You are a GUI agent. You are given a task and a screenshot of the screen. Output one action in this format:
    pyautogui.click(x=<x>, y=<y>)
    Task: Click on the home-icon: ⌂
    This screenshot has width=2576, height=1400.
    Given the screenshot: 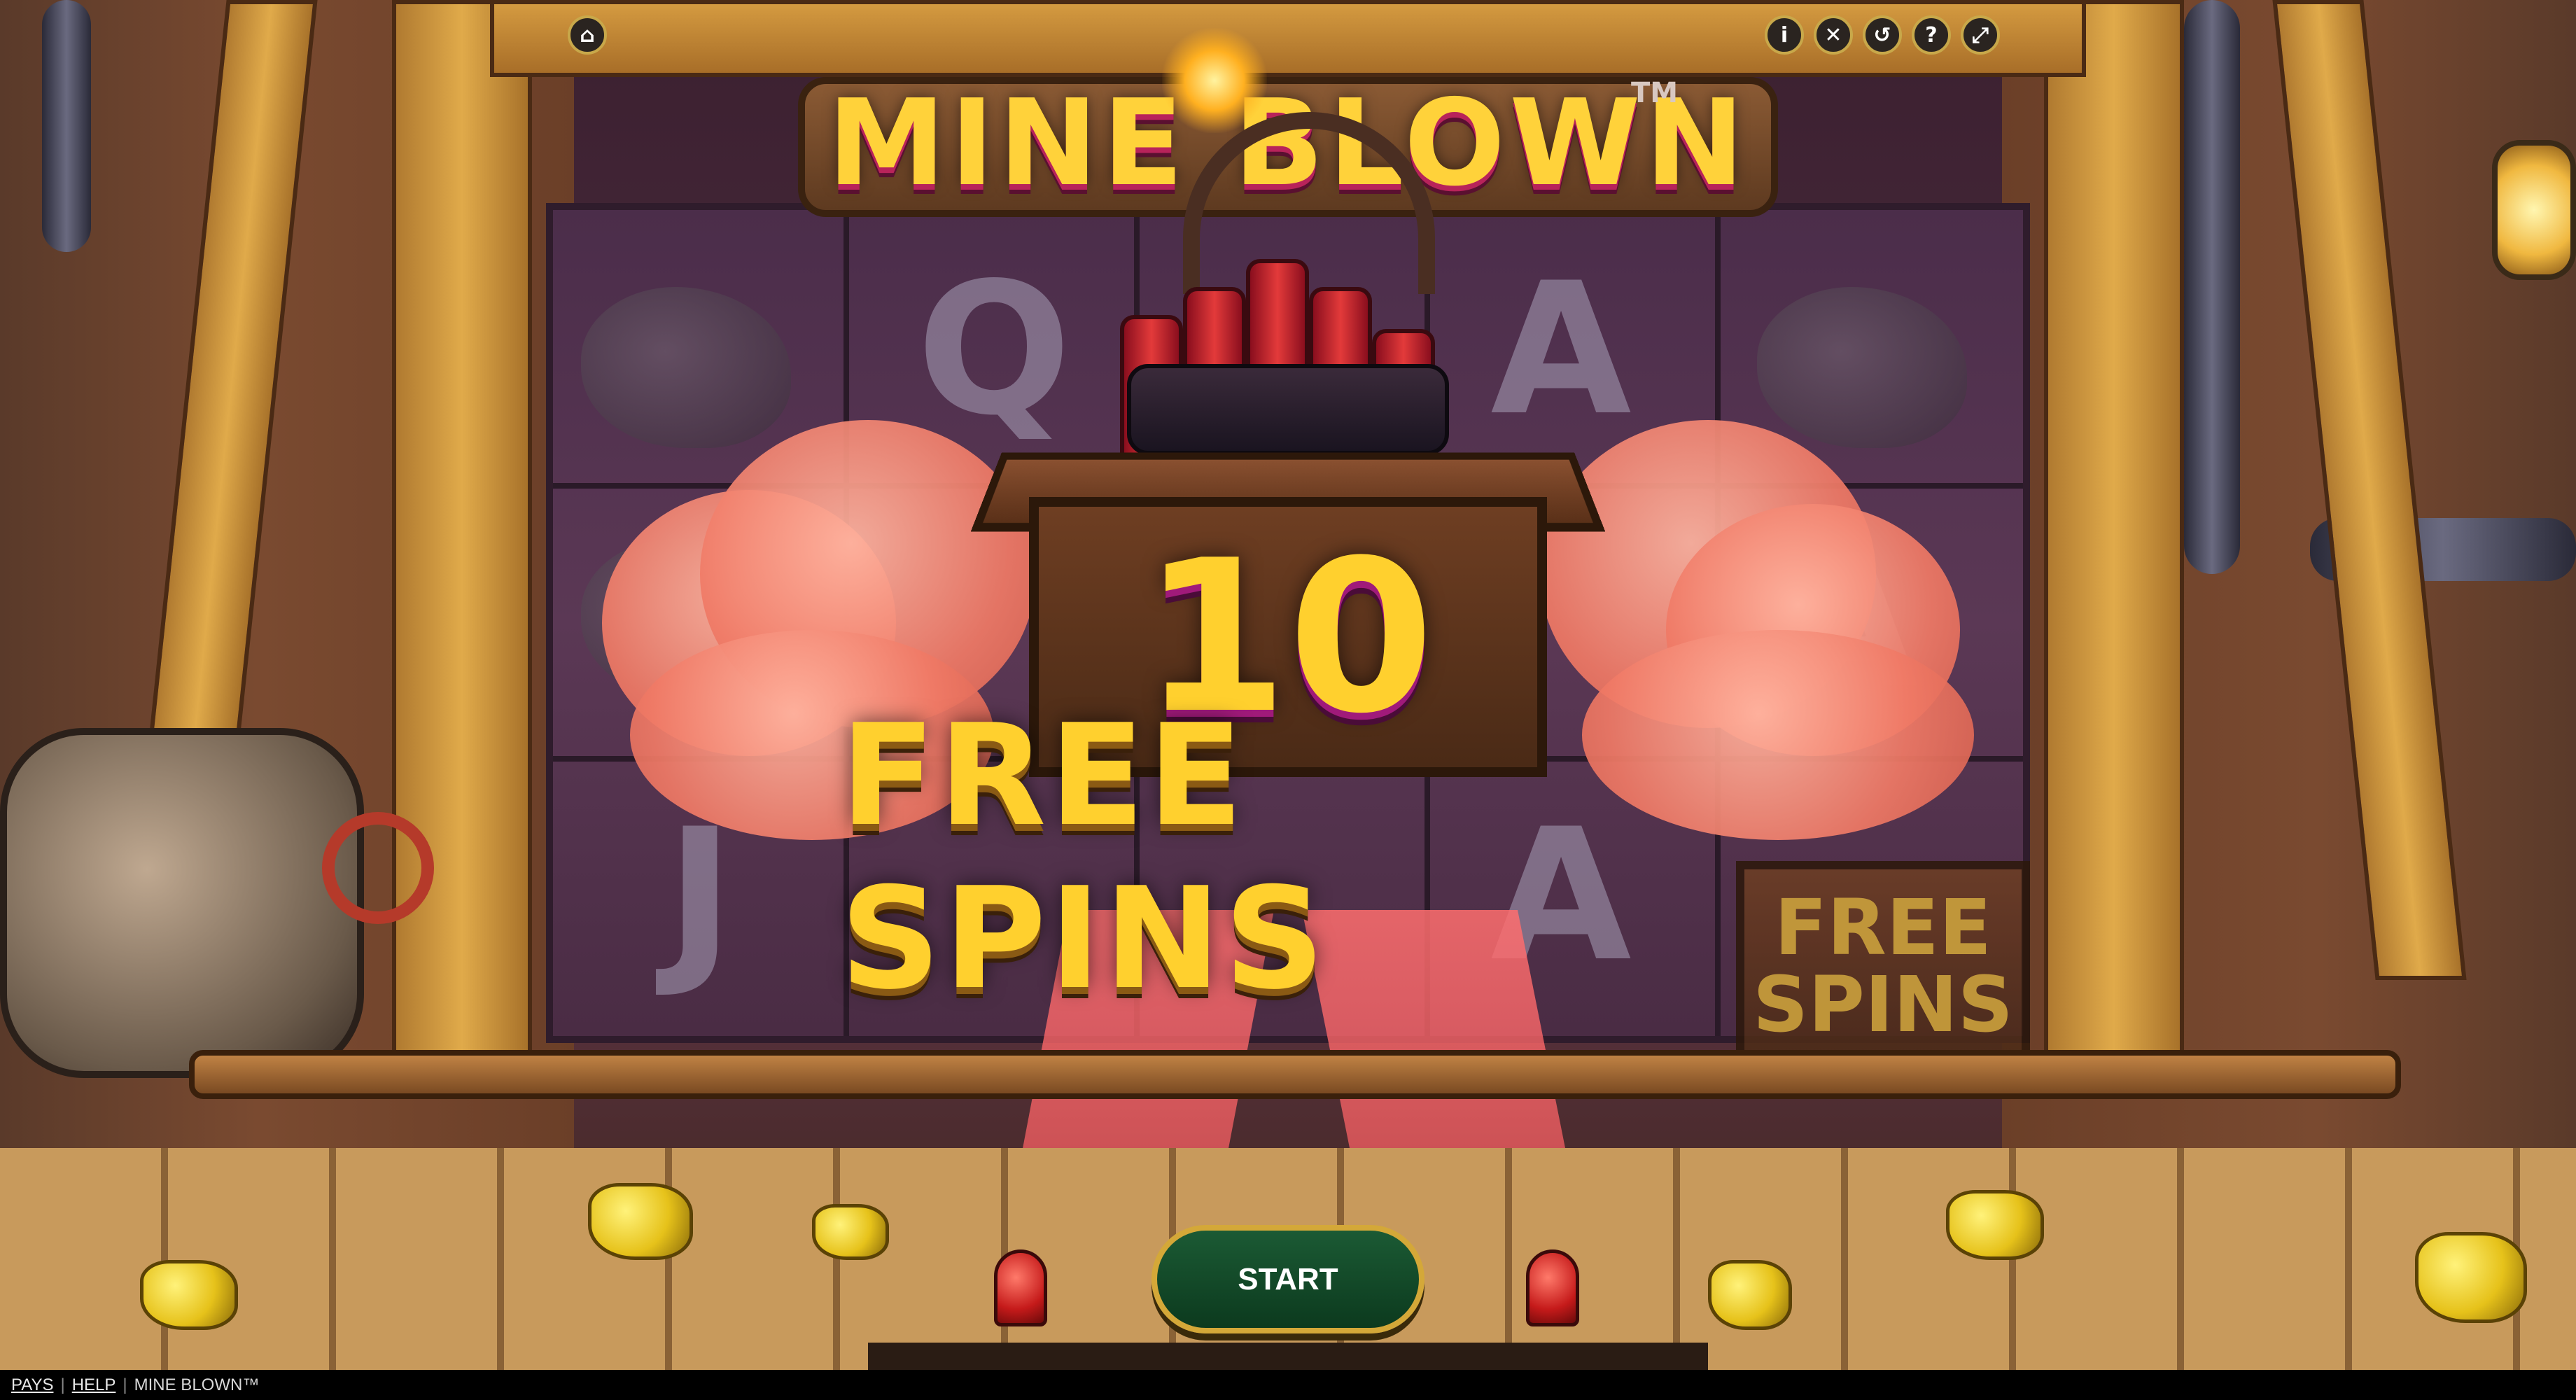 What is the action you would take?
    pyautogui.click(x=587, y=35)
    